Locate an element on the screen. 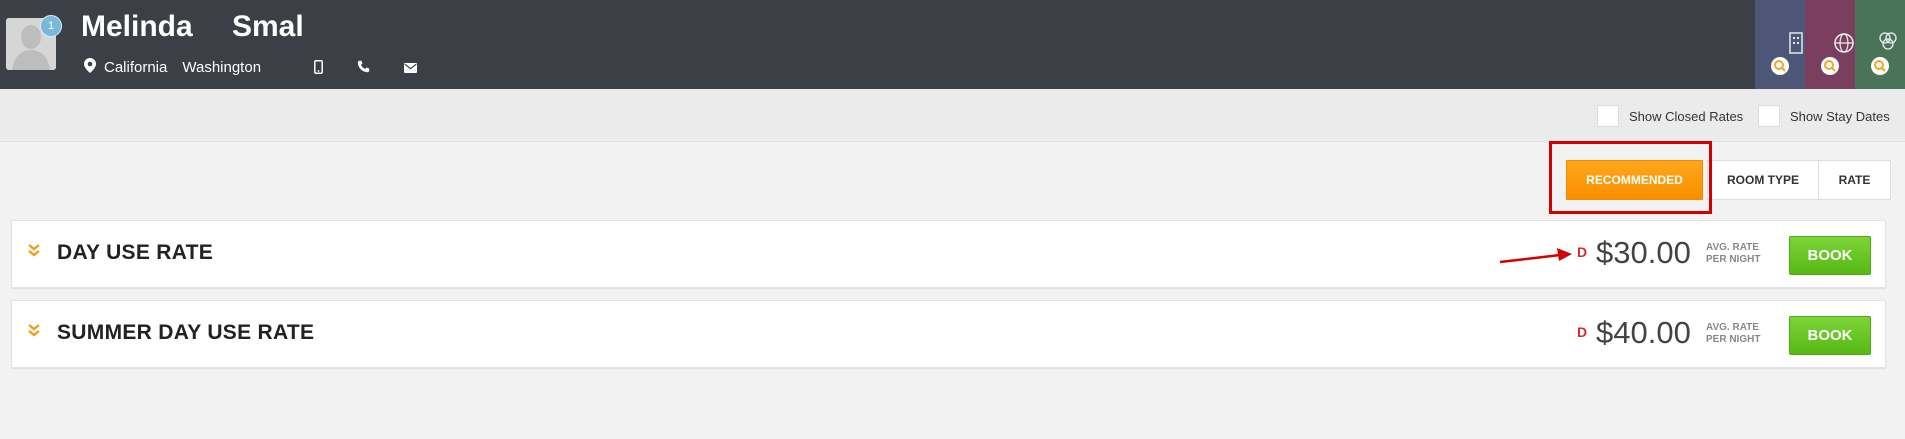 The image size is (1905, 439). globe-icon is located at coordinates (1844, 45).